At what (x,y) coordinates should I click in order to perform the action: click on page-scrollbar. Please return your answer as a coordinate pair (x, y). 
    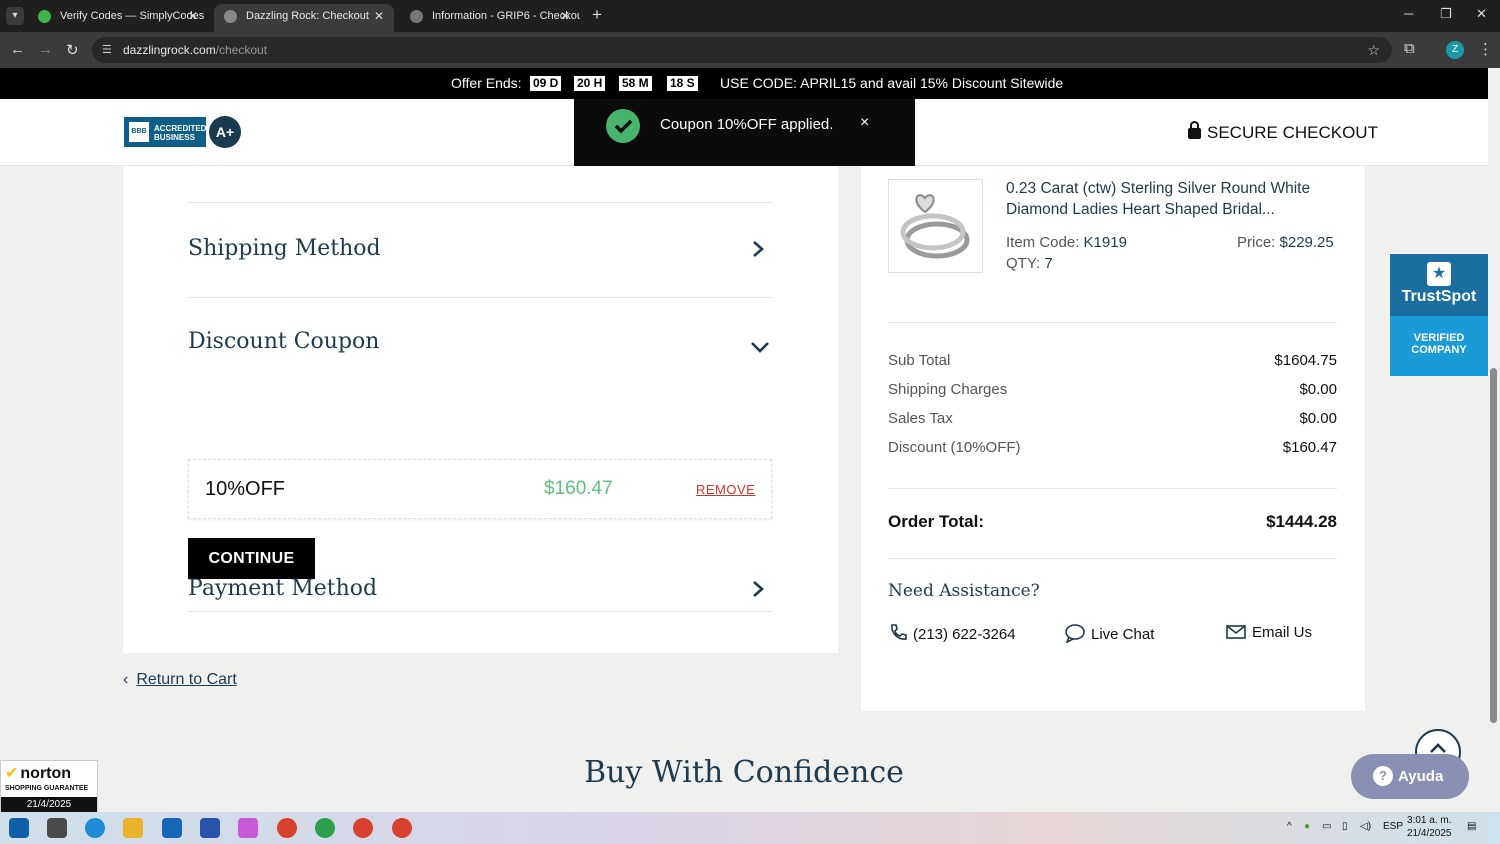
    Looking at the image, I should click on (1494, 440).